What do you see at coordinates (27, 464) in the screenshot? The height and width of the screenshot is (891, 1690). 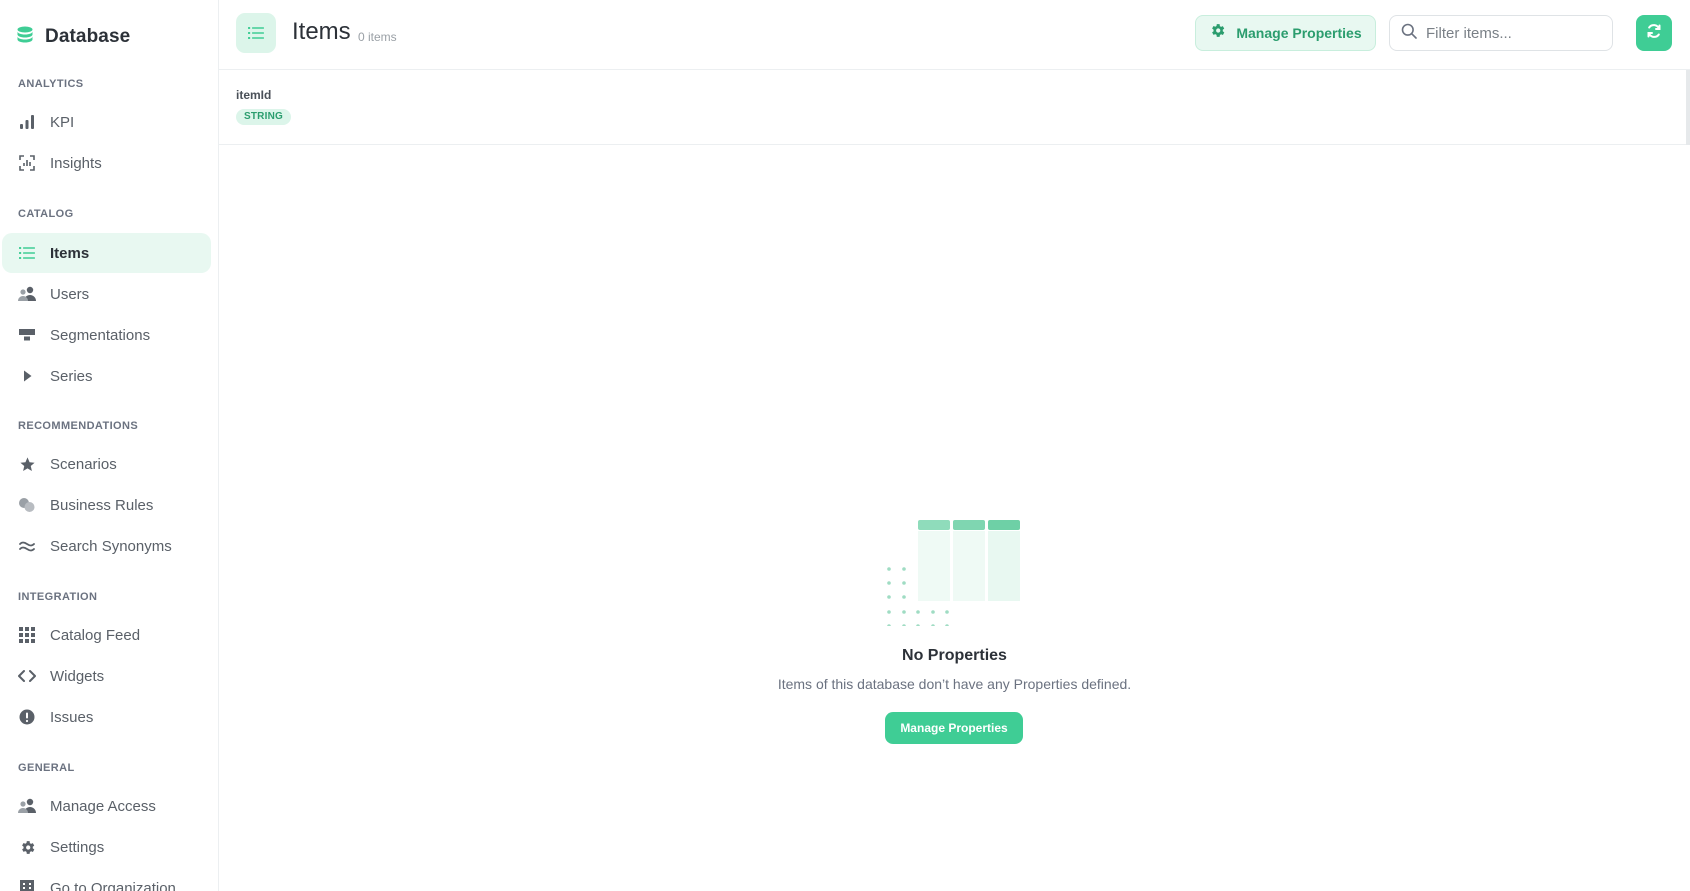 I see `star-icon` at bounding box center [27, 464].